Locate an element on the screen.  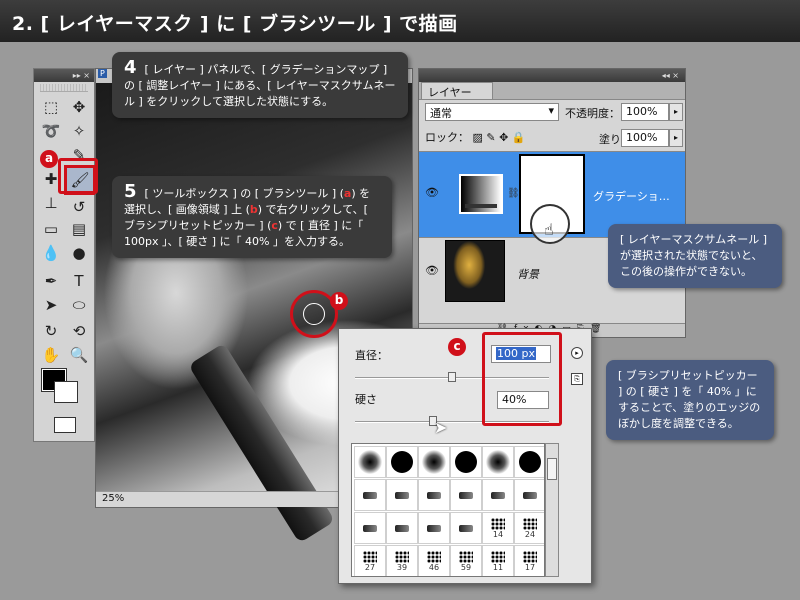
quick-mask-button is located at coordinates (65, 425).